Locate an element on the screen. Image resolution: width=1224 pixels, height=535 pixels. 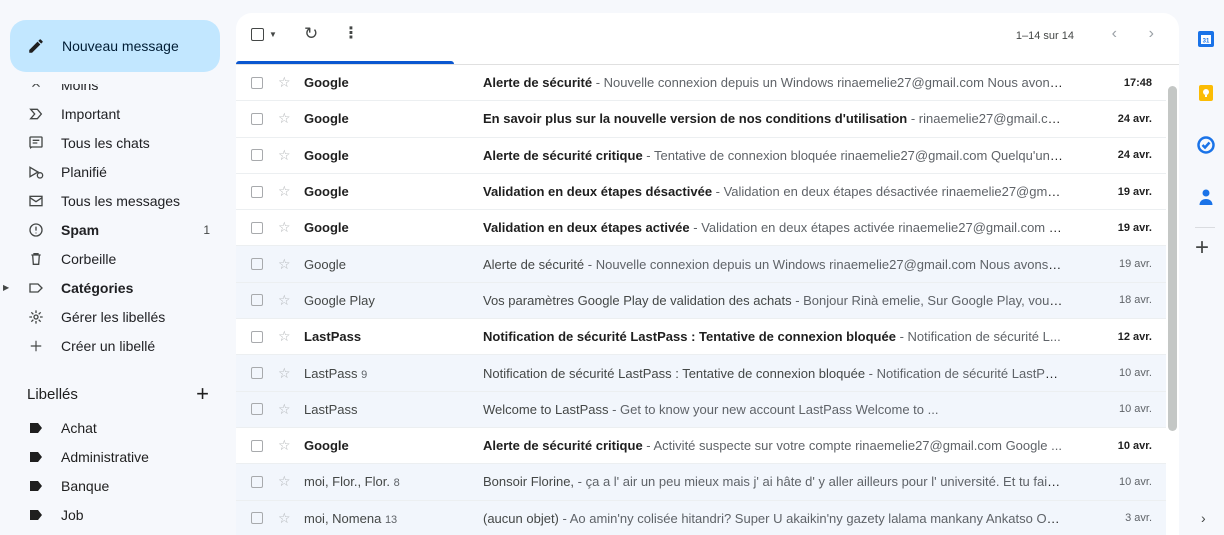
next-page-icon: › is located at coordinates (1151, 34).